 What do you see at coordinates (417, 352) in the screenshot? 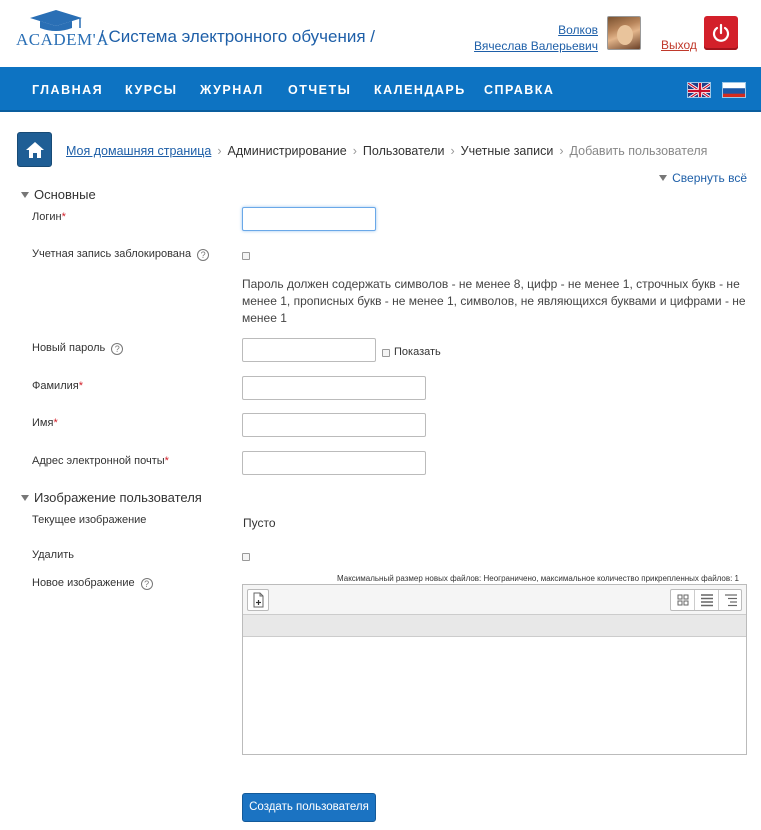
I see `show-password-label: Показать` at bounding box center [417, 352].